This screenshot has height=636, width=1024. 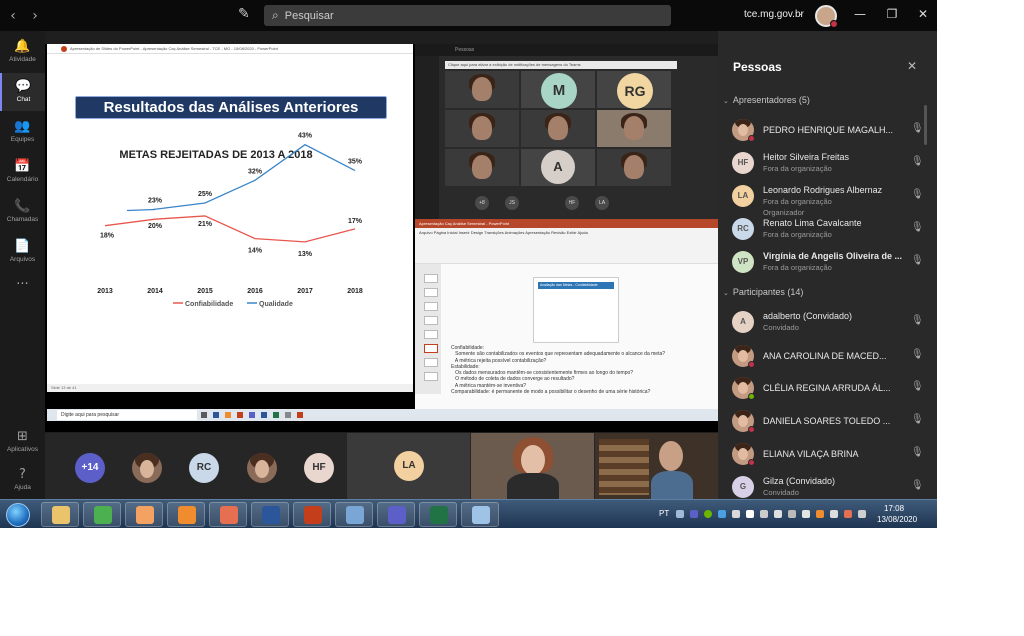 I want to click on avatar: A, so click(x=743, y=322).